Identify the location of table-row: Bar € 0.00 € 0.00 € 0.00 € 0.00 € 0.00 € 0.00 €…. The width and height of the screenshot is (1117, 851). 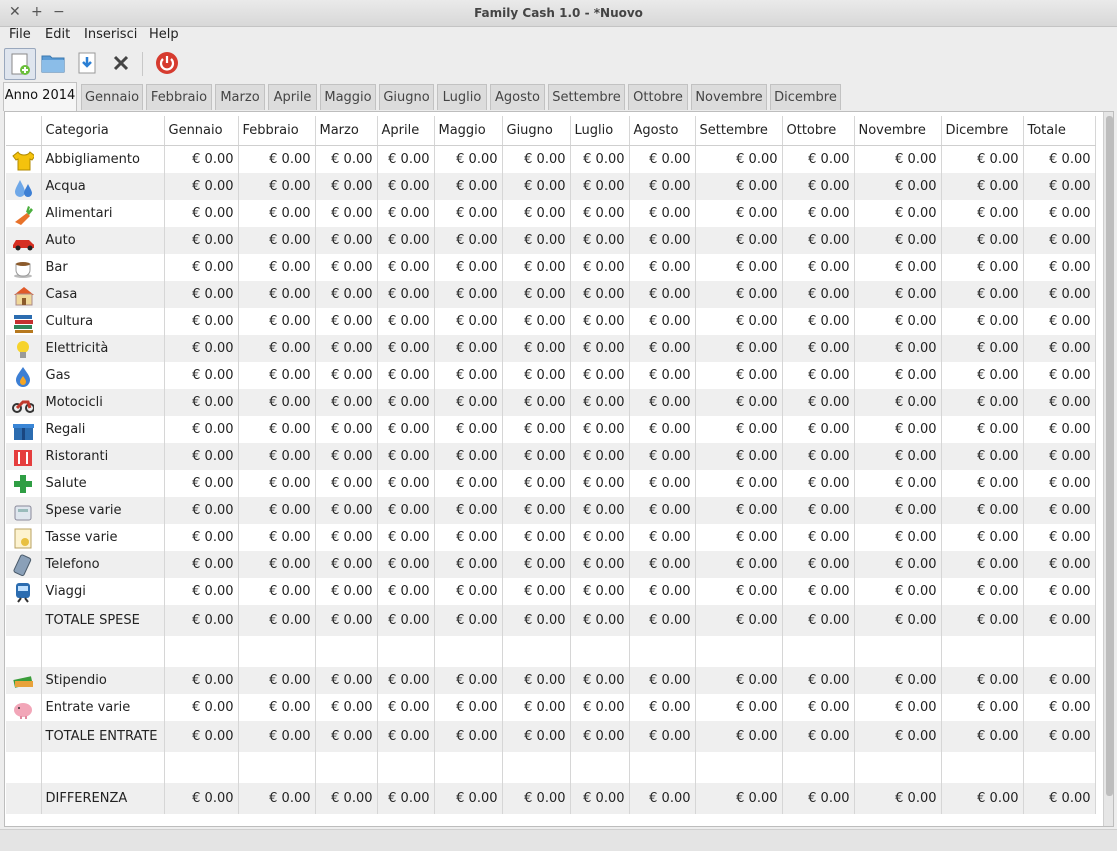
(551, 267).